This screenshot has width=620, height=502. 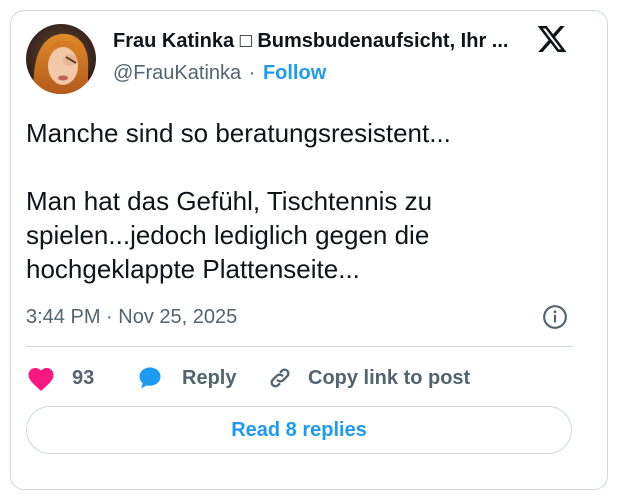 What do you see at coordinates (83, 377) in the screenshot?
I see `like-count: 93` at bounding box center [83, 377].